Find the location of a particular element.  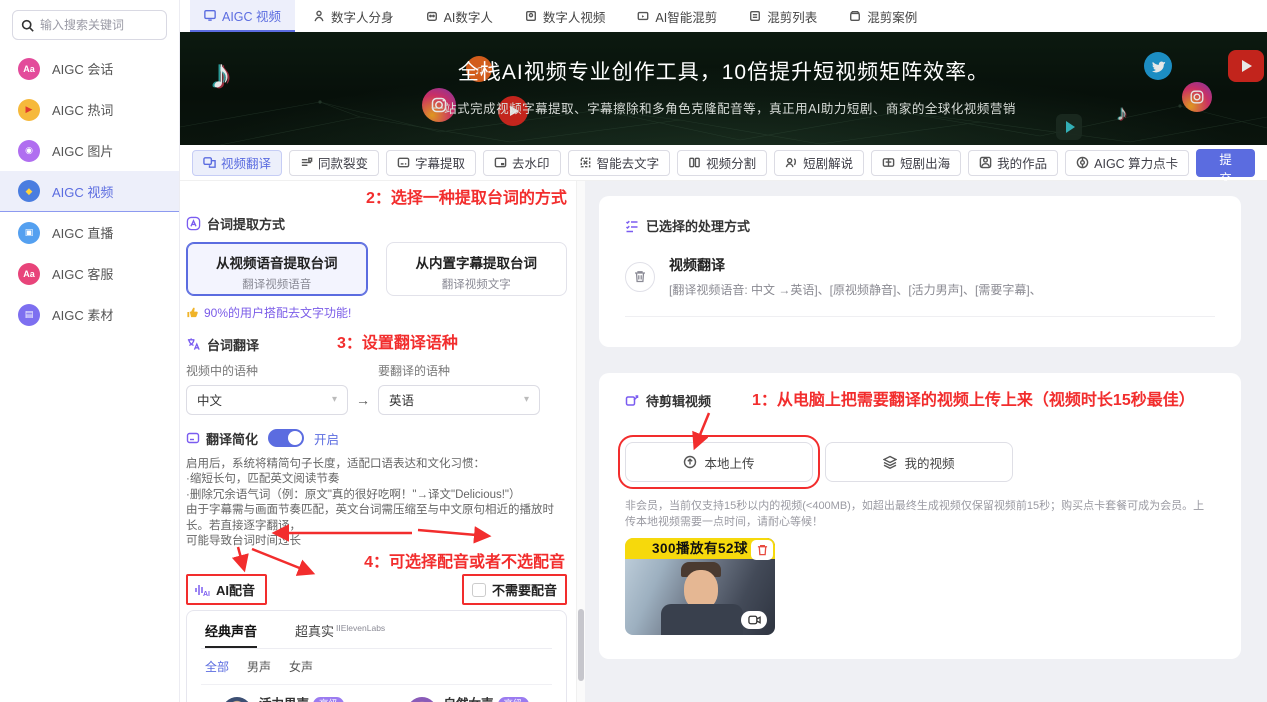

split-icon is located at coordinates (307, 161).